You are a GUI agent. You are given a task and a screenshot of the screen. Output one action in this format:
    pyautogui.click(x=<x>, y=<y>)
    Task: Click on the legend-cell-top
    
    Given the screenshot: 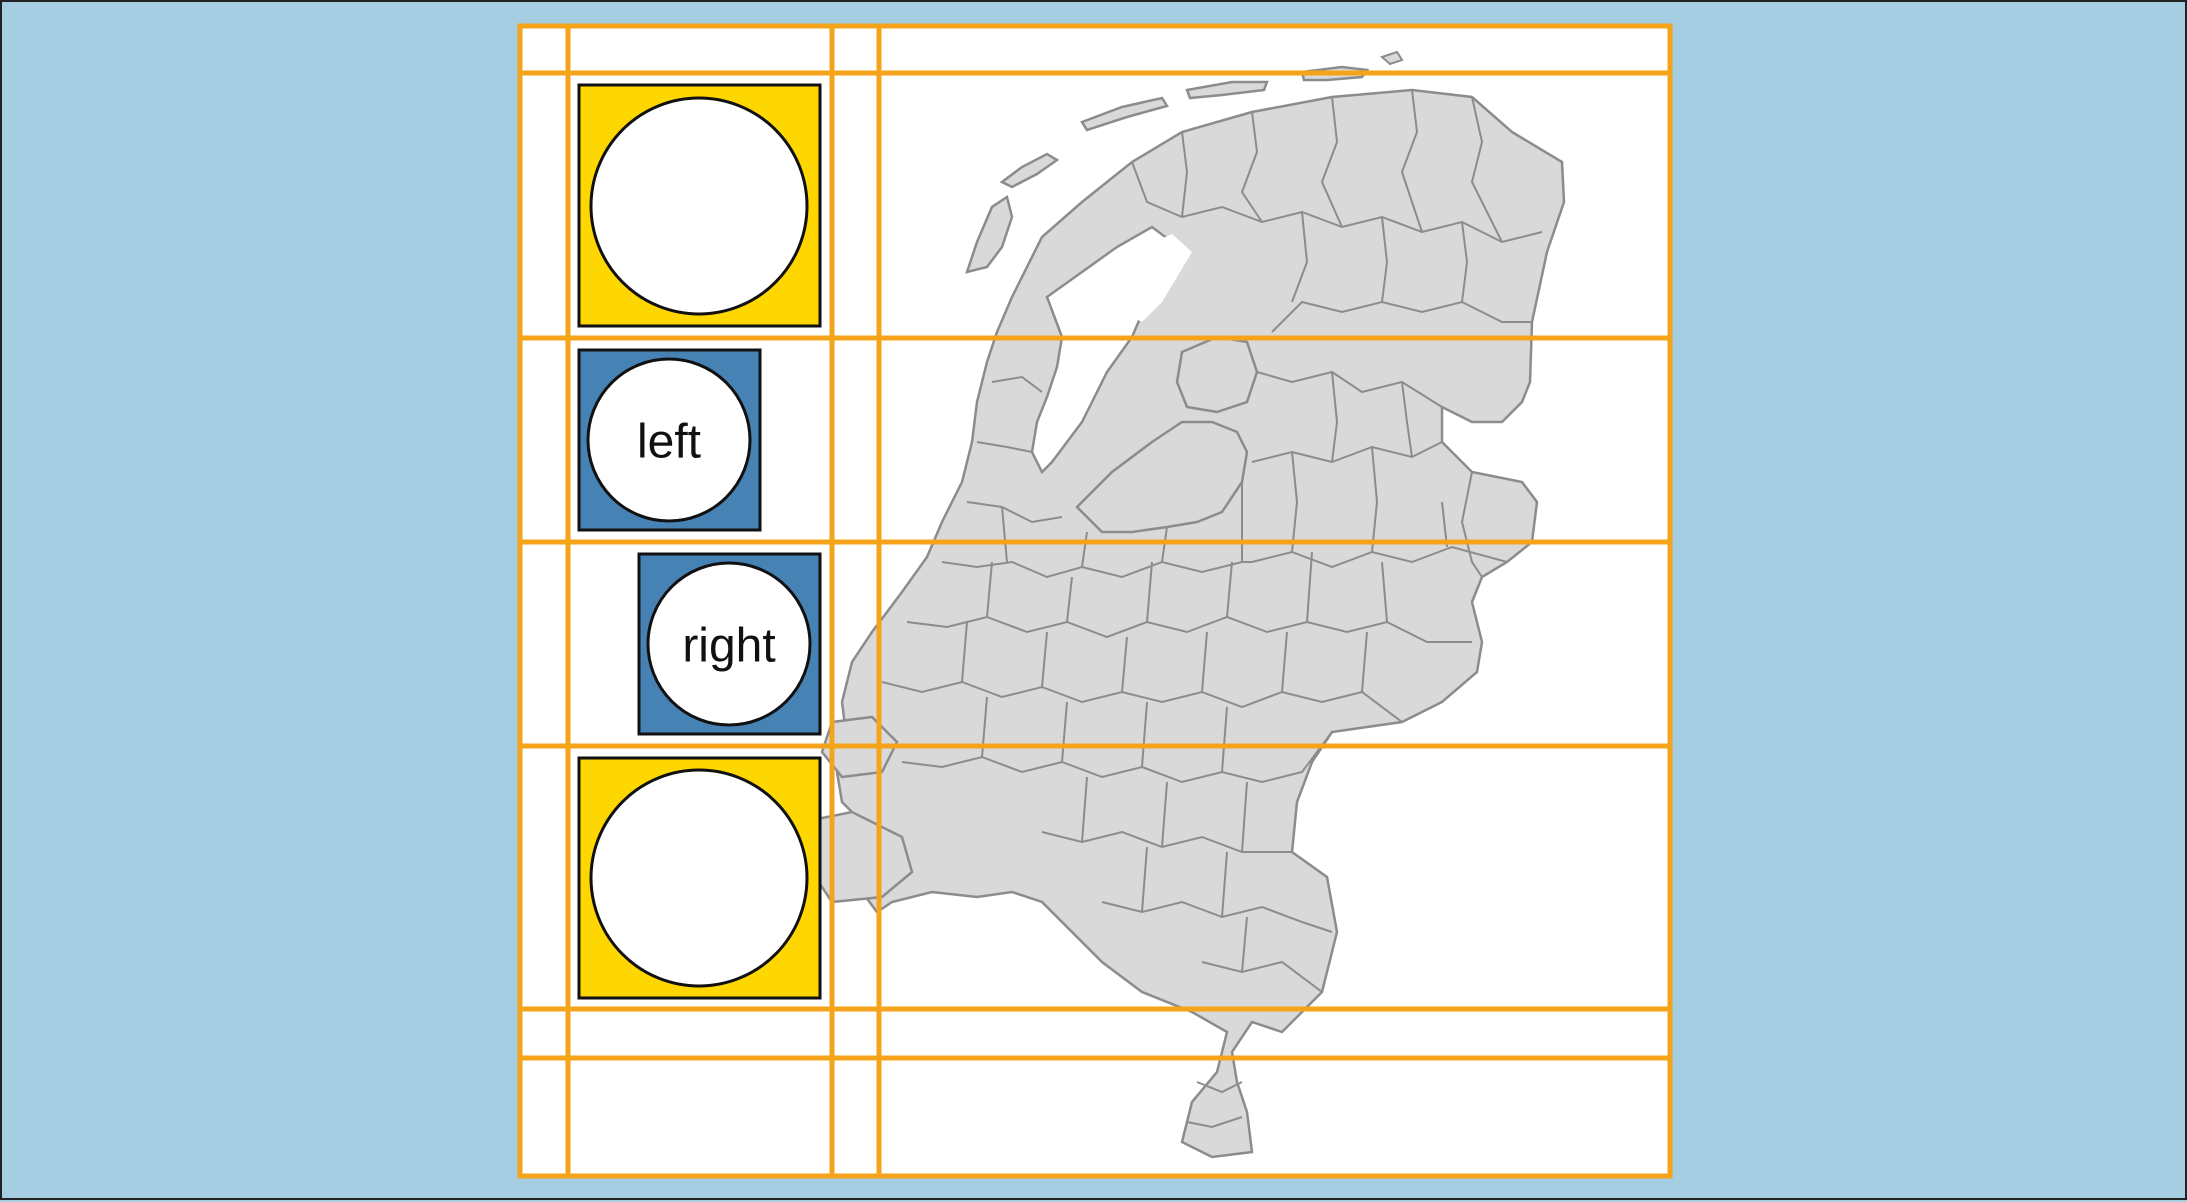 What is the action you would take?
    pyautogui.click(x=699, y=205)
    